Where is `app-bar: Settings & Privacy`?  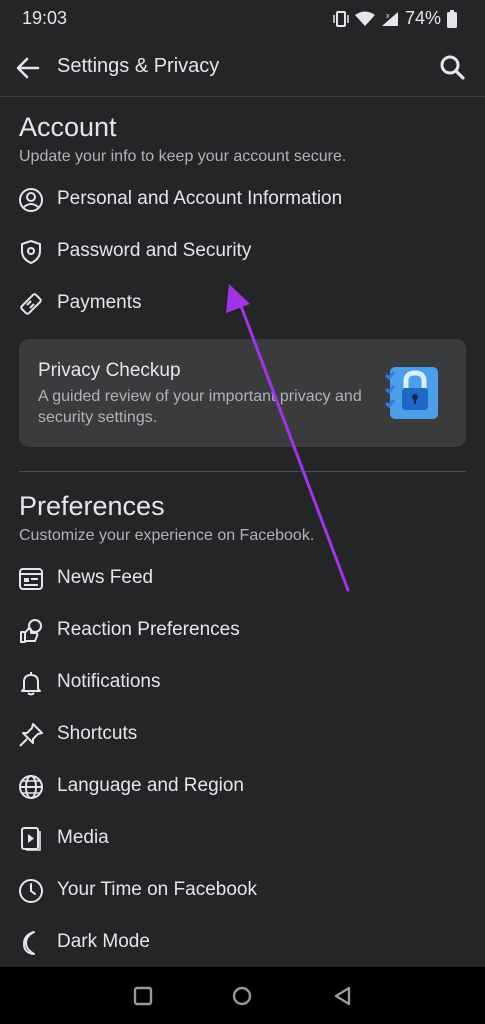 app-bar: Settings & Privacy is located at coordinates (242, 67).